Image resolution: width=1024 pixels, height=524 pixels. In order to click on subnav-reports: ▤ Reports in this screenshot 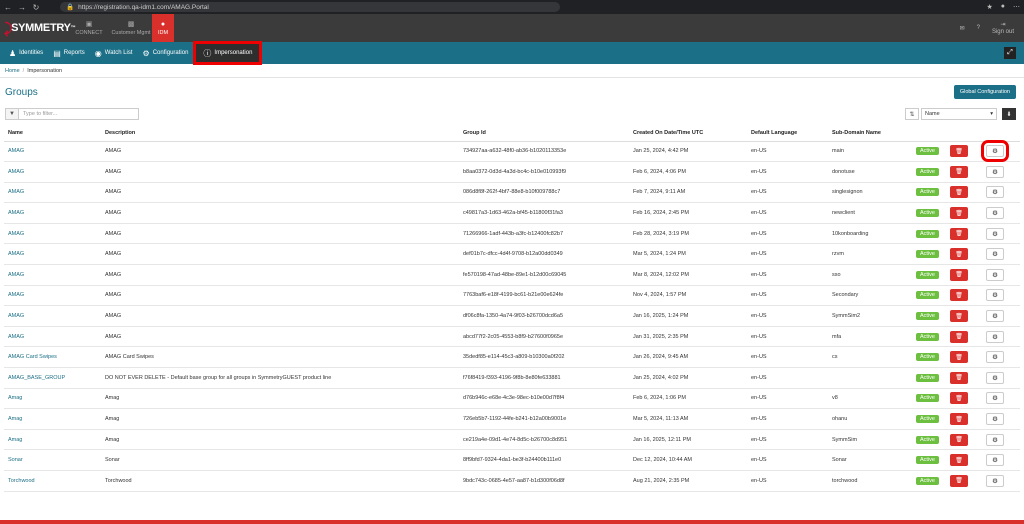, I will do `click(69, 53)`.